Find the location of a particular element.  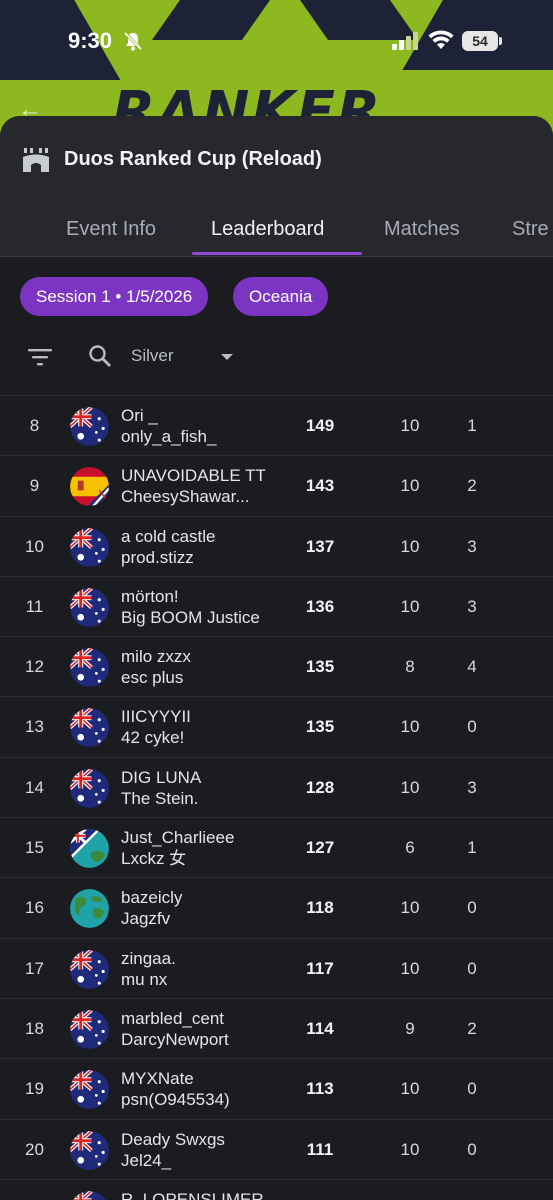

search-icon is located at coordinates (100, 356).